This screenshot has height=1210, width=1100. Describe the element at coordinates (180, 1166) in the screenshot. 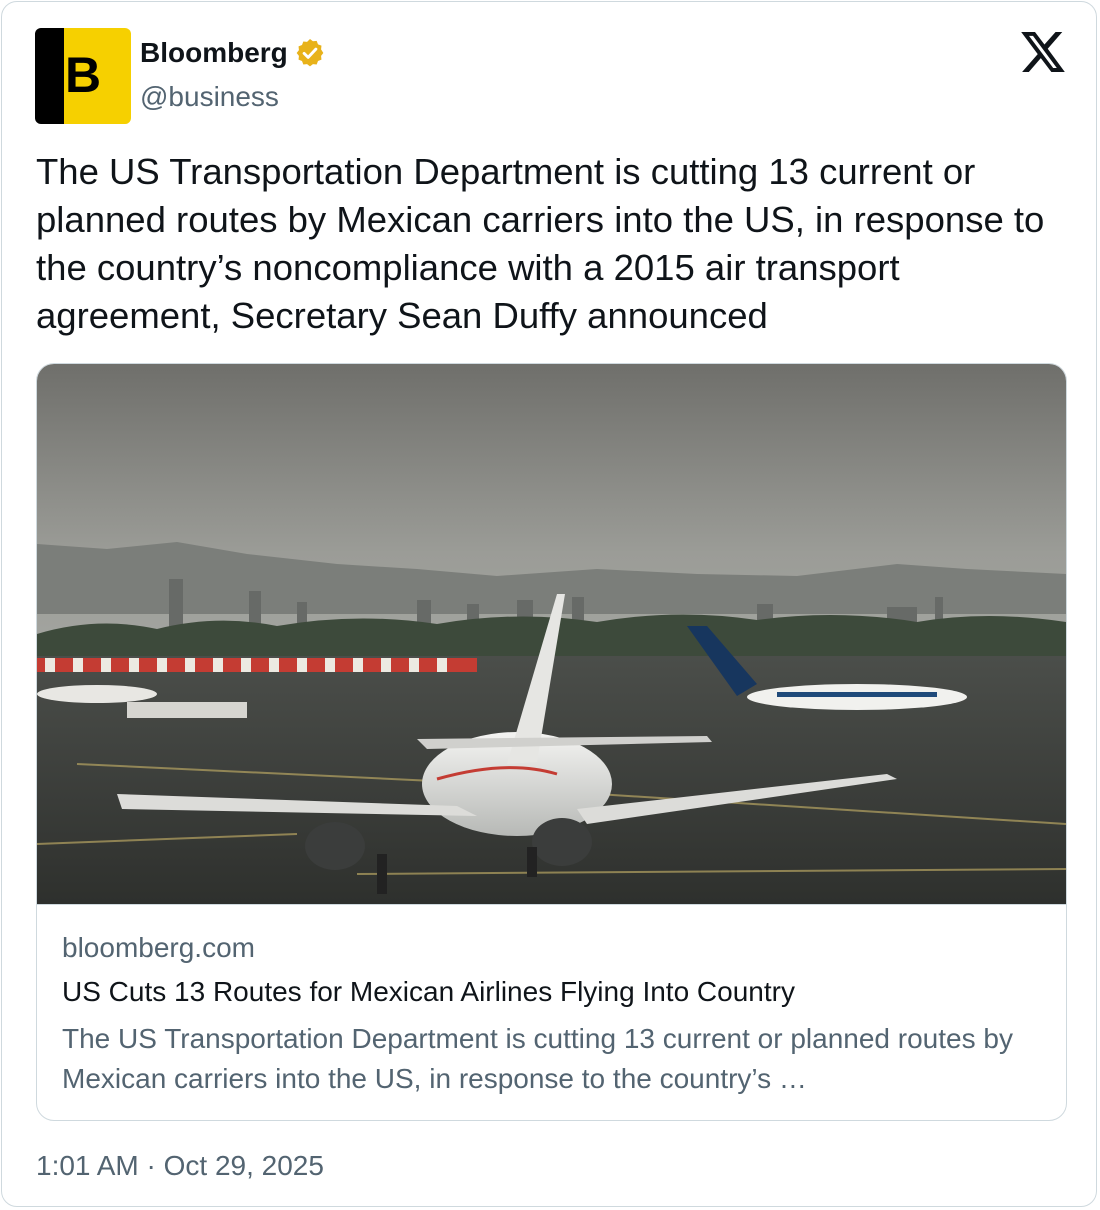

I see `tweet-timestamp: 1:01 AM · Oct 29, 2025` at that location.